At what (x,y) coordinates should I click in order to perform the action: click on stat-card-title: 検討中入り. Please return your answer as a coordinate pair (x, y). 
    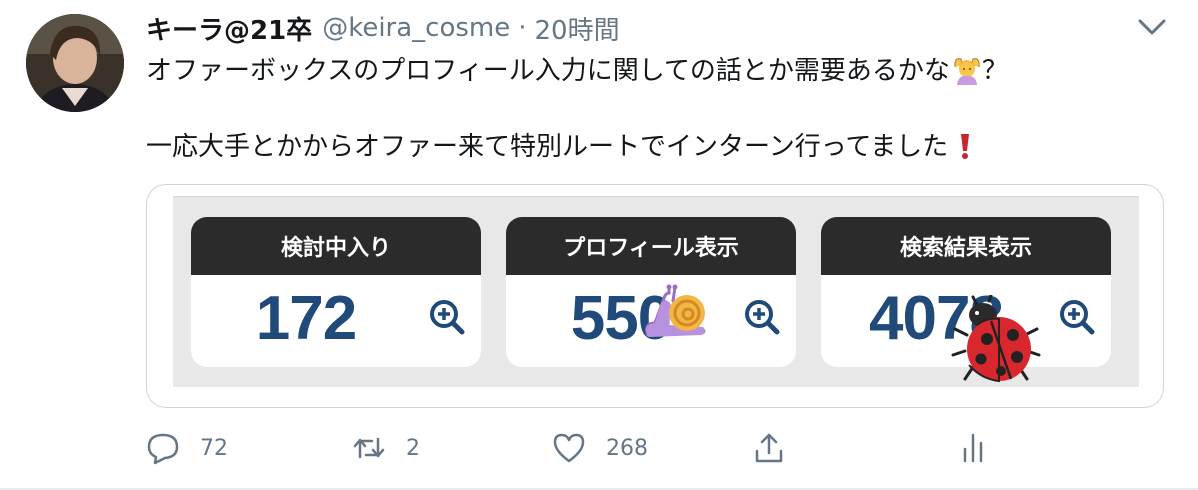
    Looking at the image, I should click on (336, 246).